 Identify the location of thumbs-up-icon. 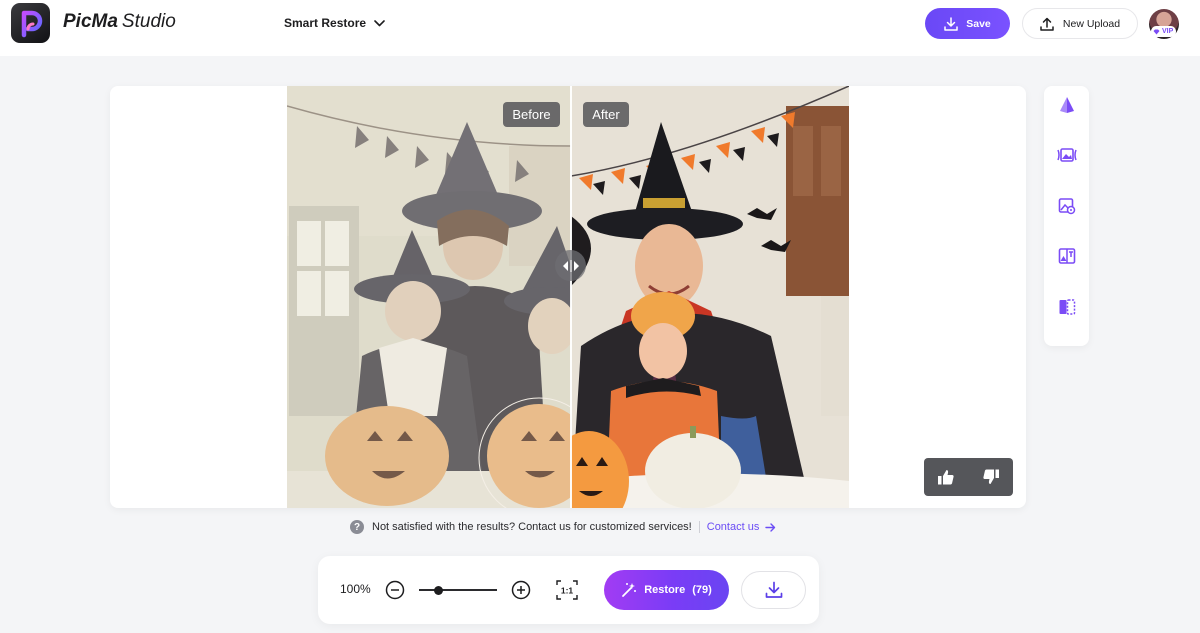
(946, 477).